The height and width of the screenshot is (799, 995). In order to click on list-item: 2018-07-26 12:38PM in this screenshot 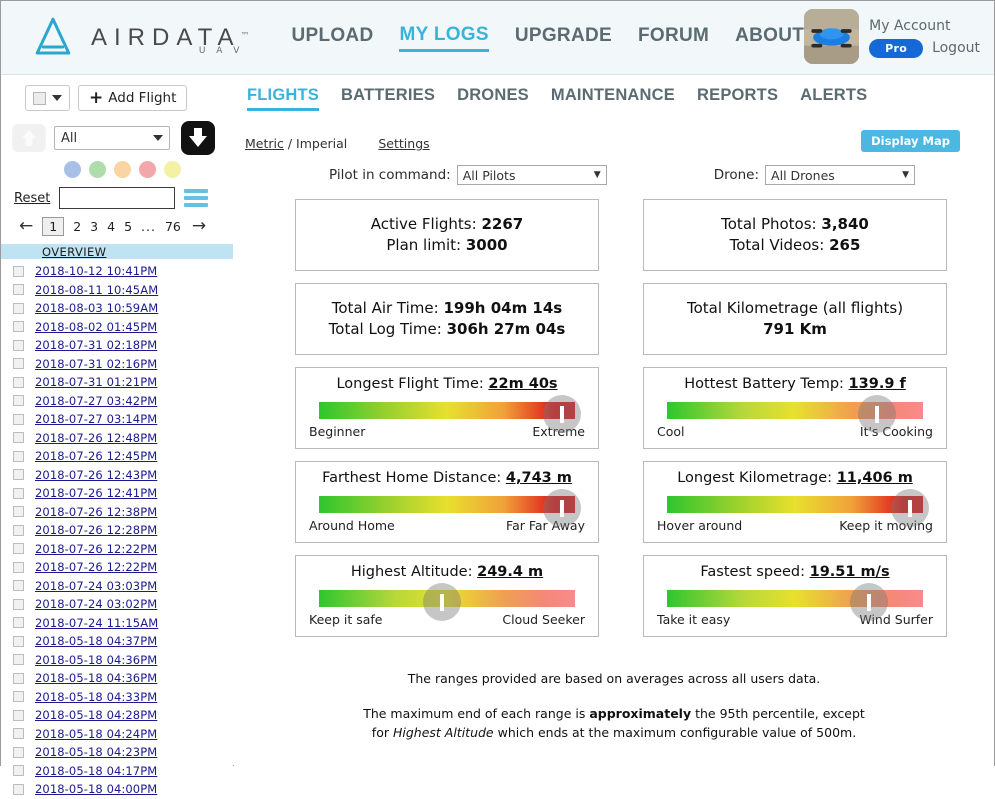, I will do `click(117, 512)`.